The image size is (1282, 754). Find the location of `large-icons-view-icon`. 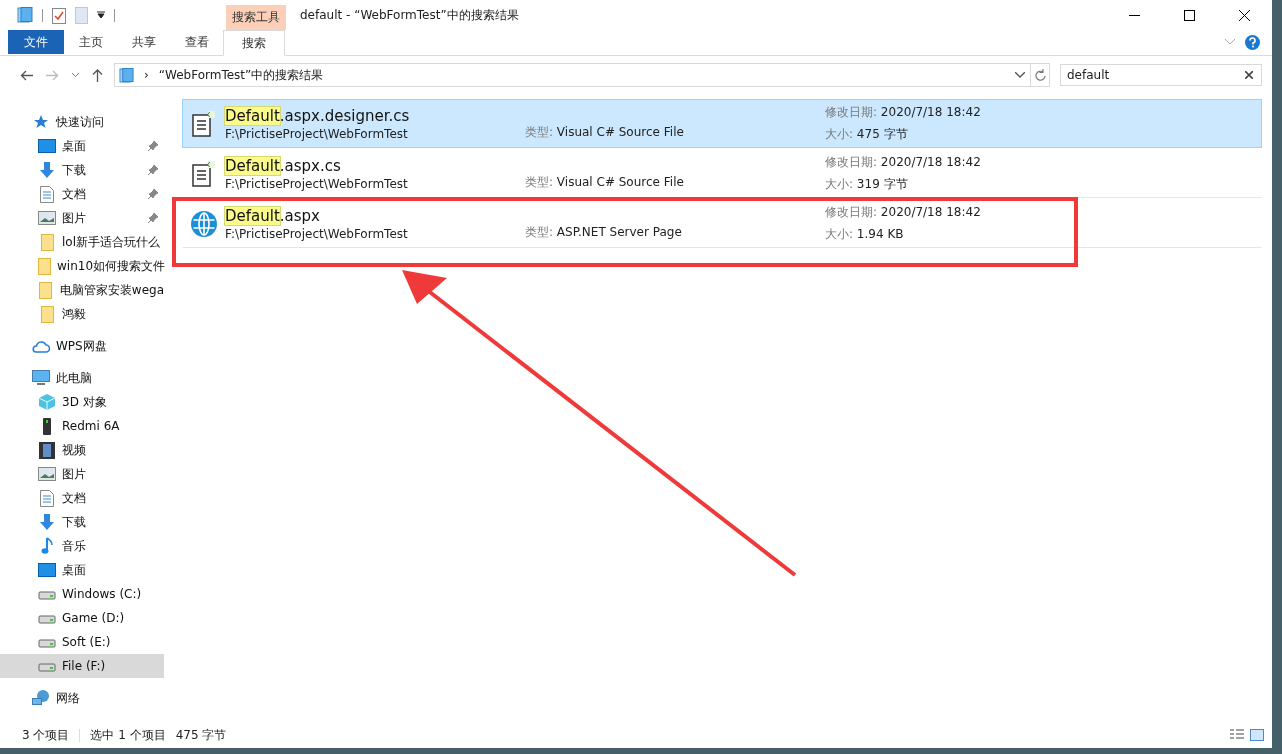

large-icons-view-icon is located at coordinates (1257, 735).